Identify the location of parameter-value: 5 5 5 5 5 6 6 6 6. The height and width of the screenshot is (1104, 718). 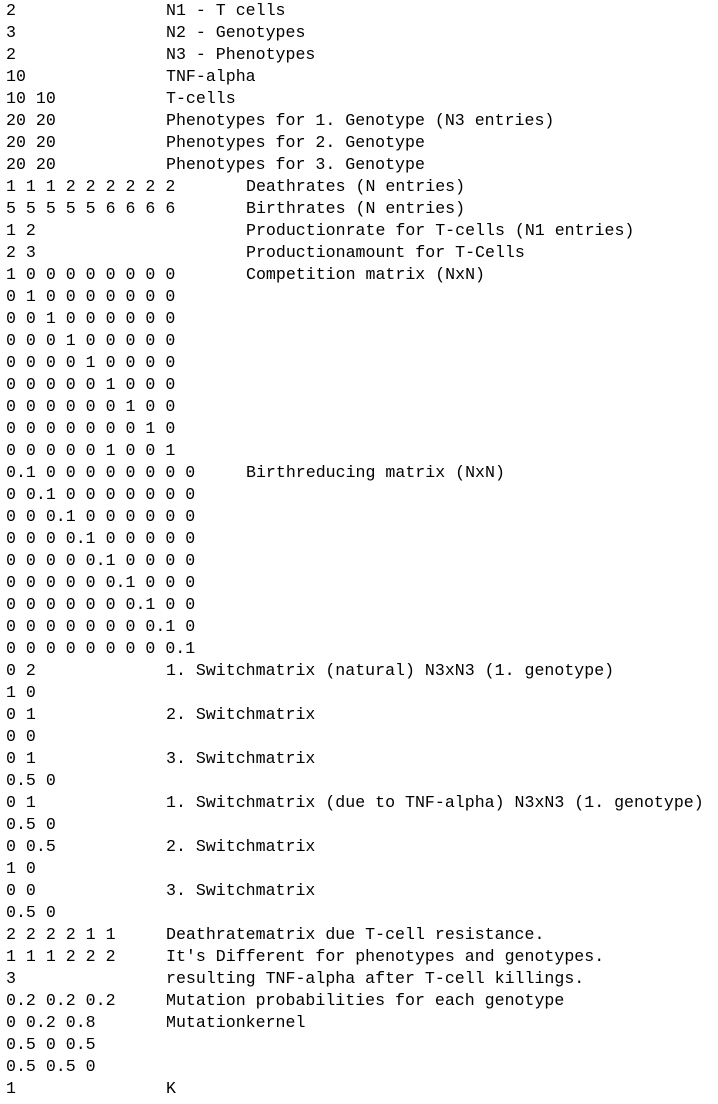
(91, 208).